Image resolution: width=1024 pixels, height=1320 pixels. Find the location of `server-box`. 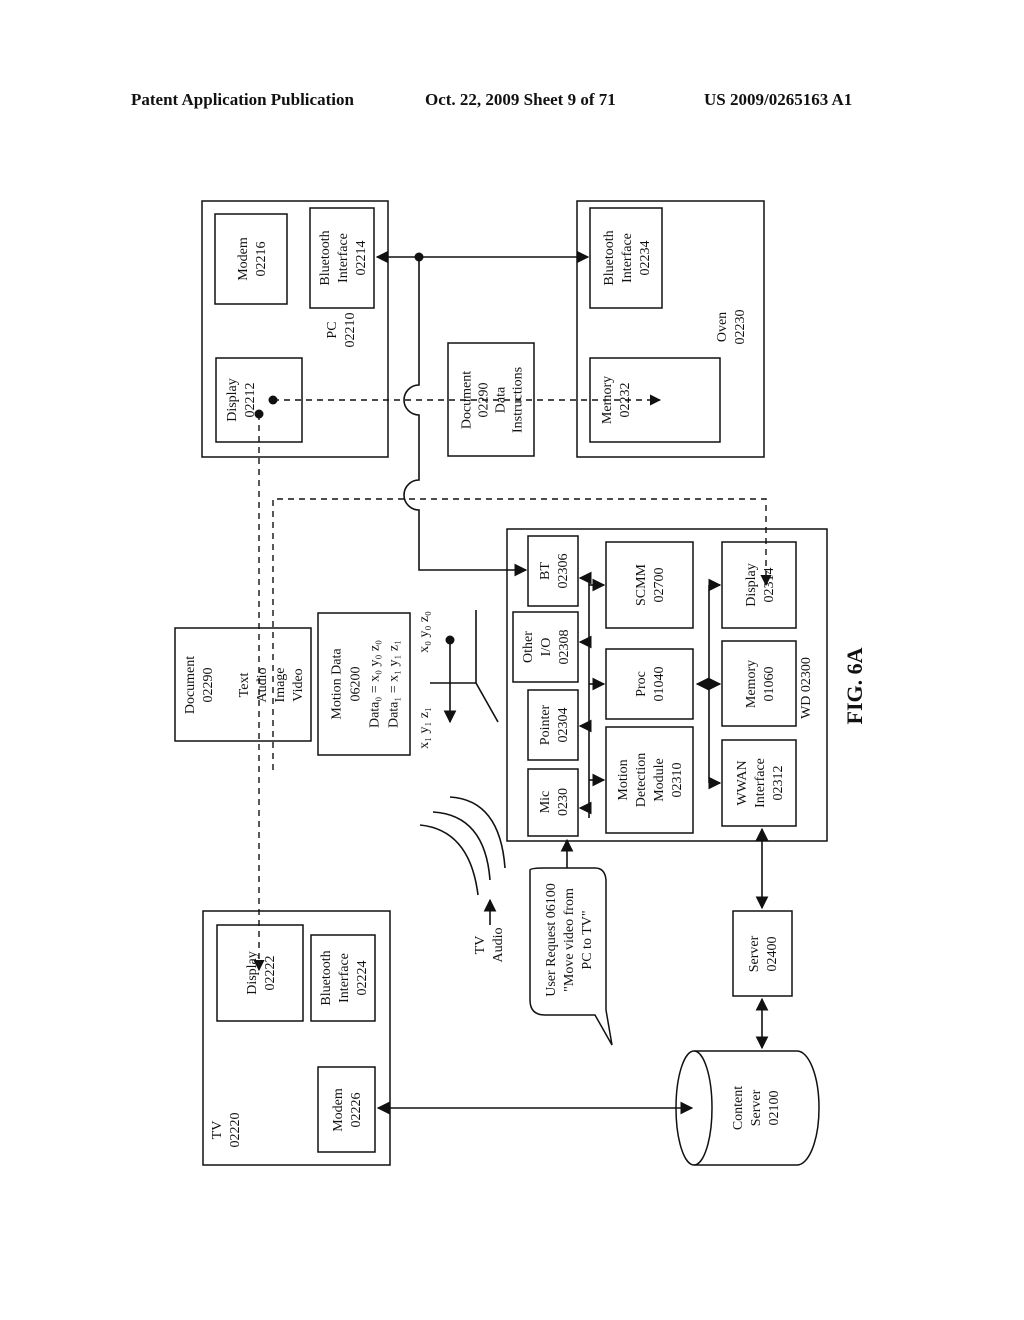

server-box is located at coordinates (762, 953).